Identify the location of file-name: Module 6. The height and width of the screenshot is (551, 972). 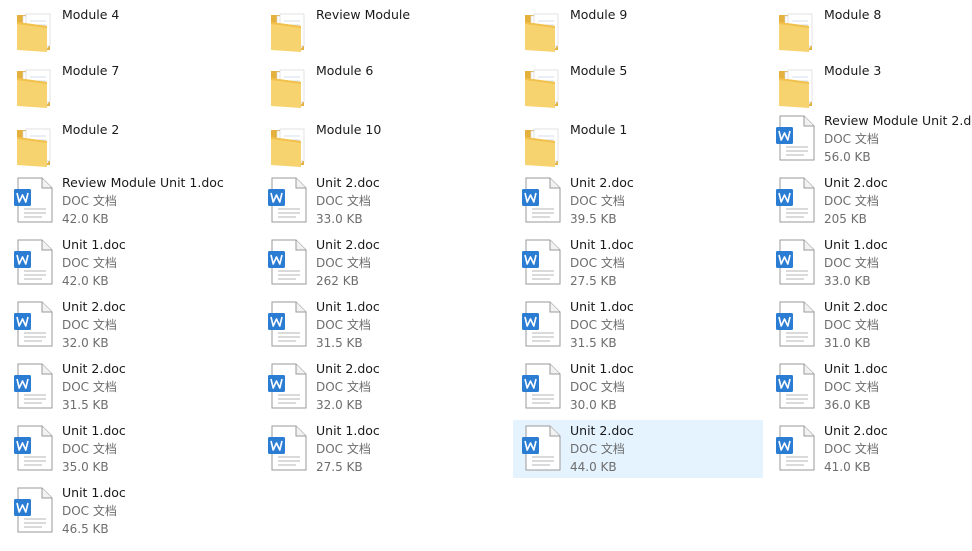
(345, 70).